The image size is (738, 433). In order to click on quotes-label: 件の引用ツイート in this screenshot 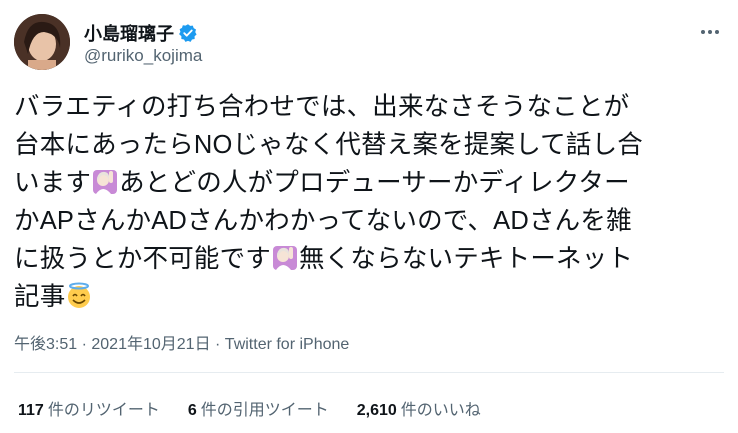, I will do `click(264, 410)`.